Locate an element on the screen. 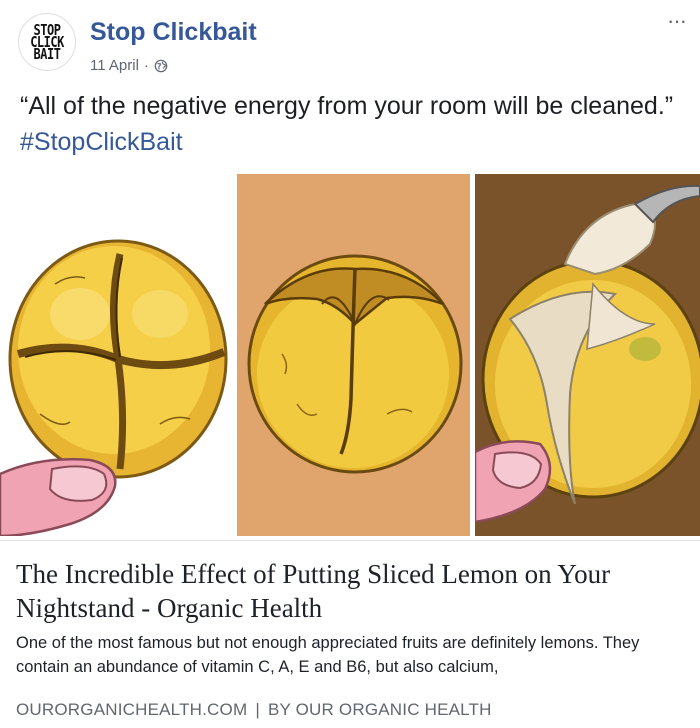  avatar-line-bait: BAIT is located at coordinates (47, 54).